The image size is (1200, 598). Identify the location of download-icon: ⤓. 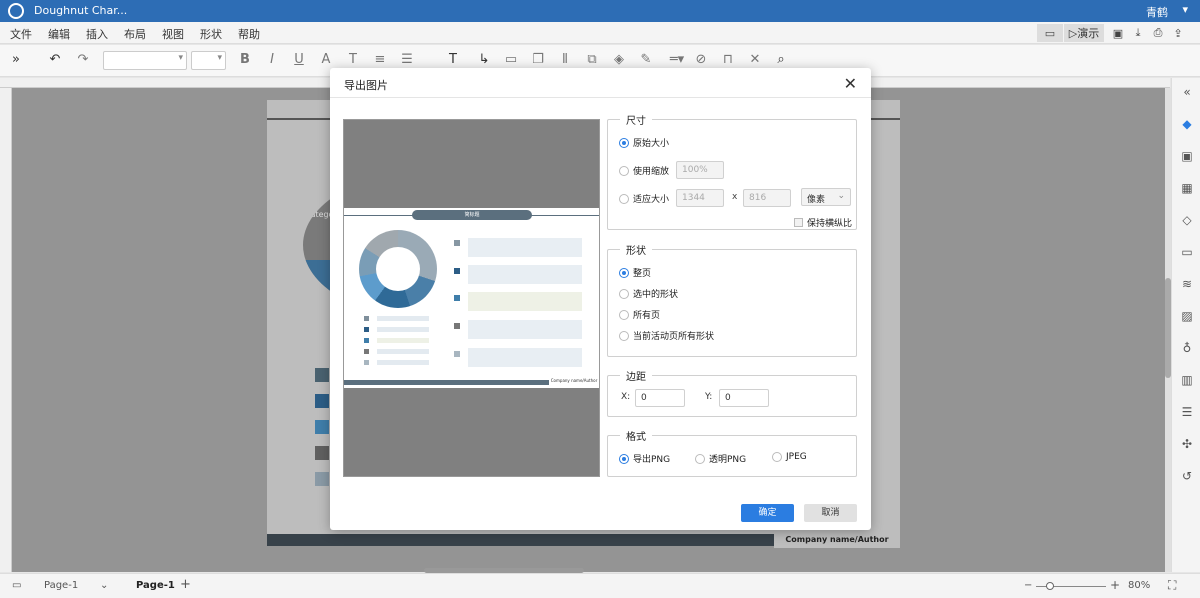
(1138, 33).